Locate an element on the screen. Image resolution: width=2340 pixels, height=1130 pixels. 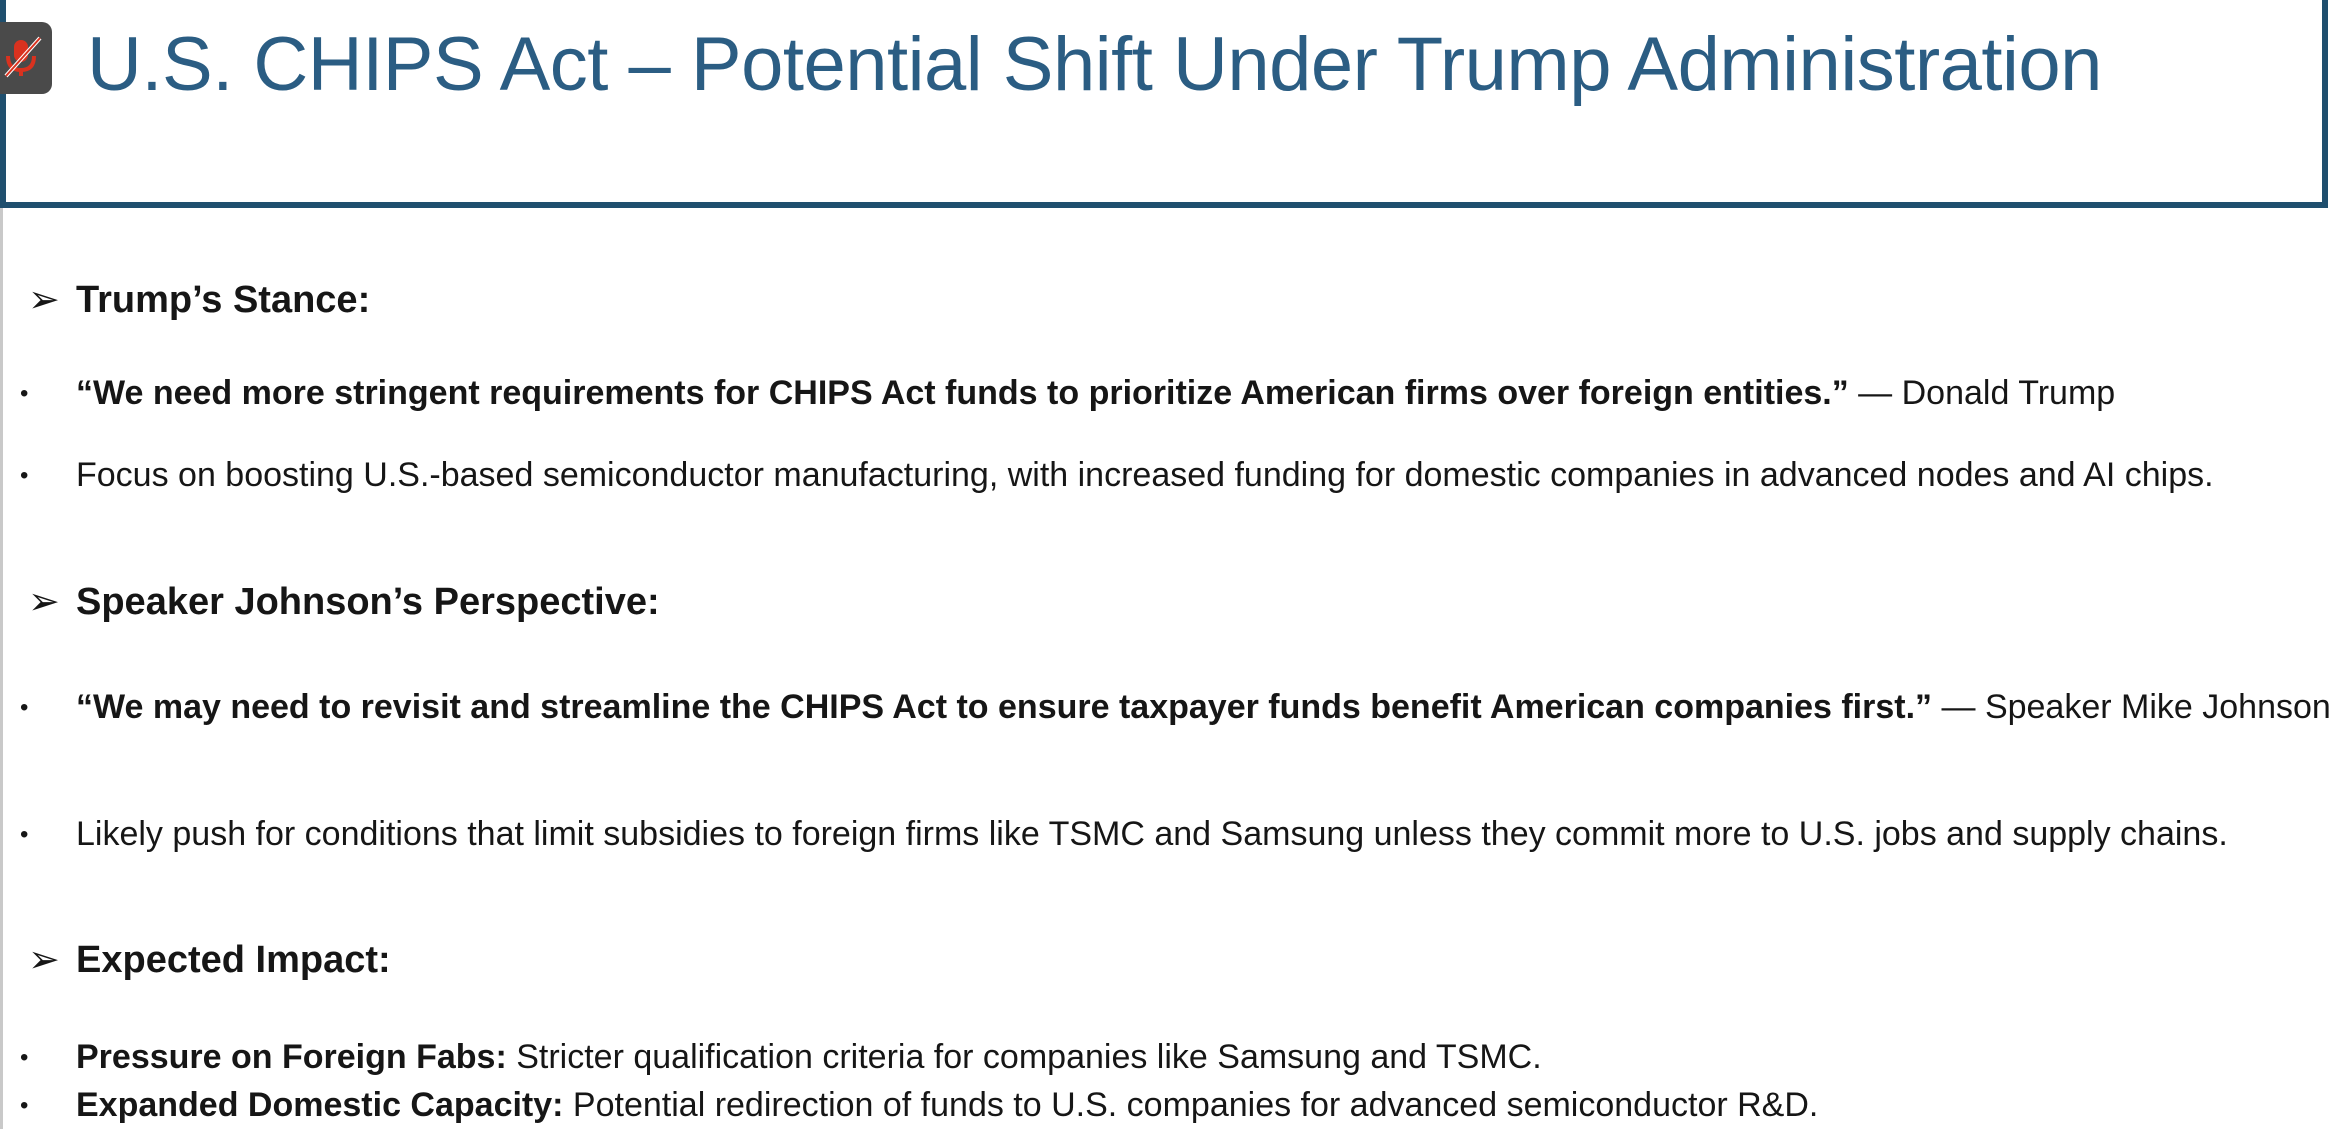
section-heading-trump-stance: ➢ Trump’s Stance: is located at coordinates (199, 300).